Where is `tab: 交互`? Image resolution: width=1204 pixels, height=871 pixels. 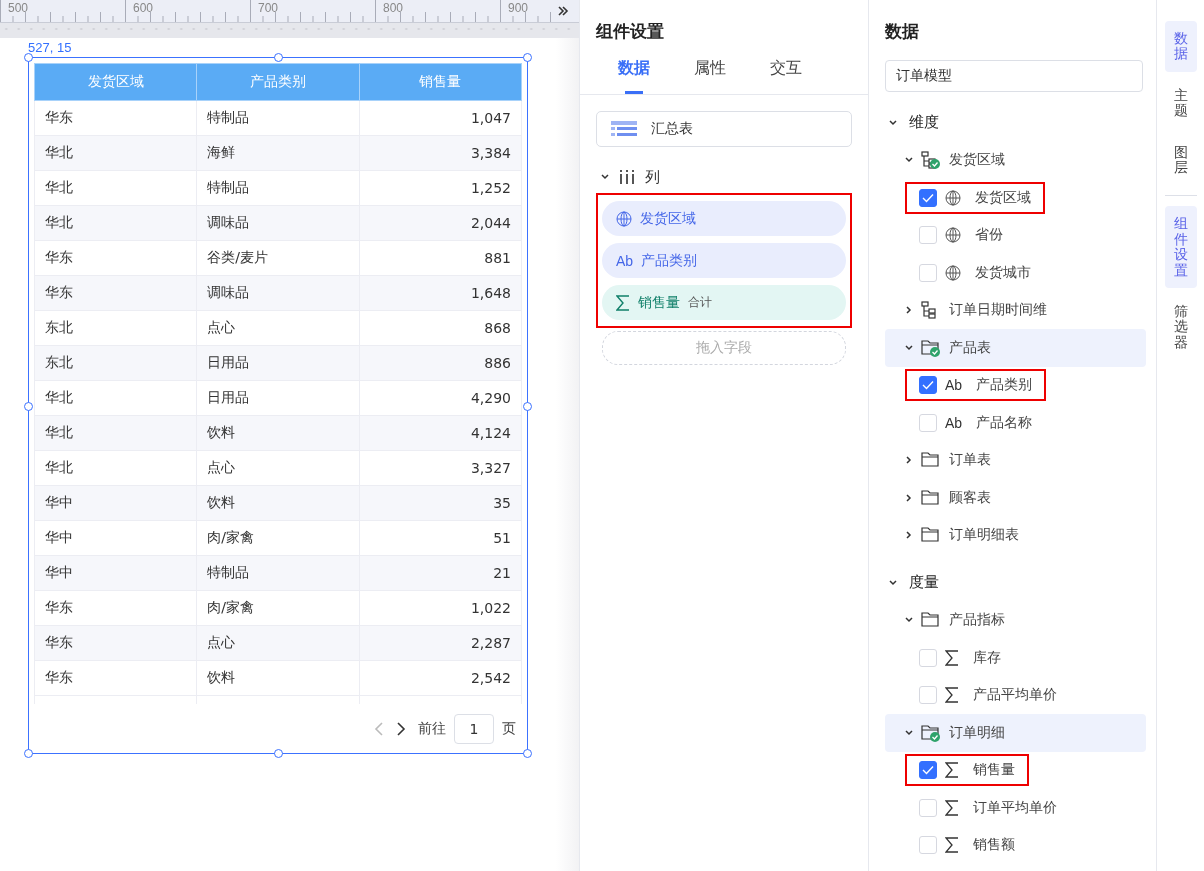 tab: 交互 is located at coordinates (786, 74).